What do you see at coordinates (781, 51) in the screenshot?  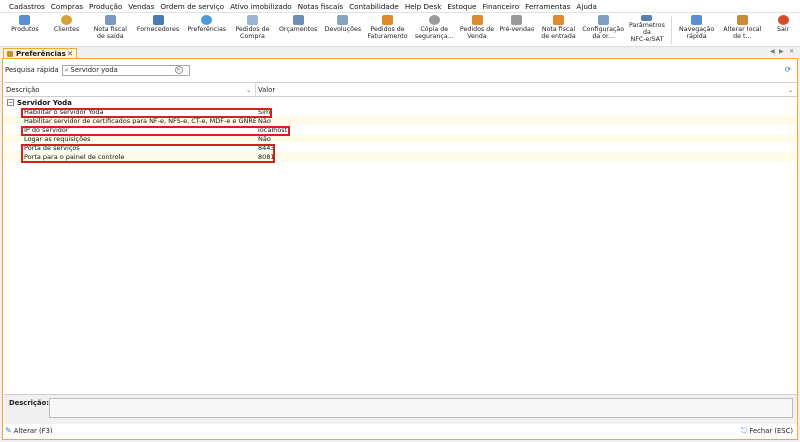 I see `tab-scroll-right-icon: ▶` at bounding box center [781, 51].